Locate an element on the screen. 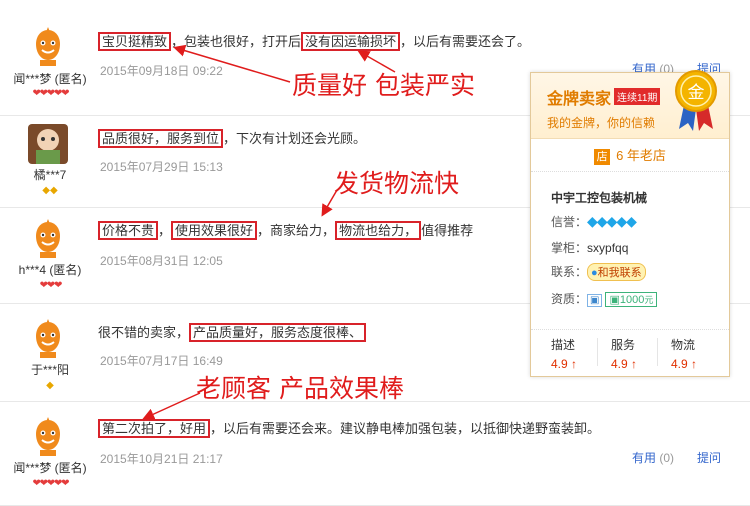  chat-icon: ● is located at coordinates (594, 273).